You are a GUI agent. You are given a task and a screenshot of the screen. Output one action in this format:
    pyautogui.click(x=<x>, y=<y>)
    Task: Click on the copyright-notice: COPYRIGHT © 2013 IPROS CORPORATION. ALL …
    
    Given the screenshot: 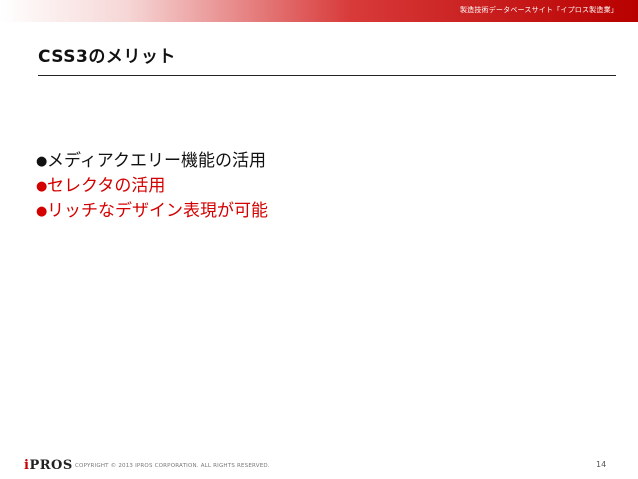 What is the action you would take?
    pyautogui.click(x=172, y=466)
    